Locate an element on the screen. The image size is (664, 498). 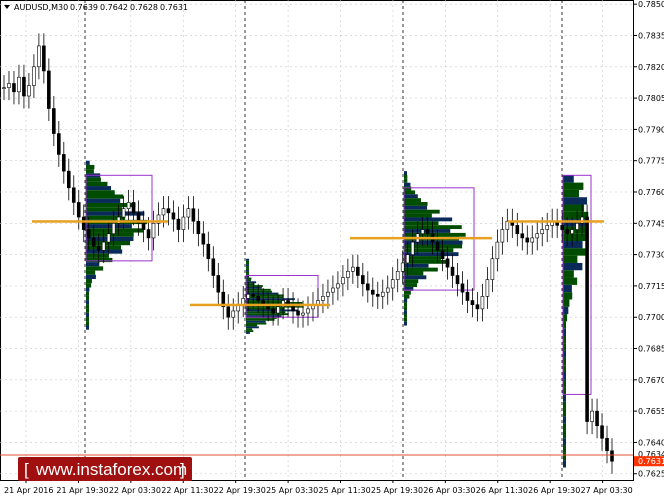
ohlc-close: 0.7631 is located at coordinates (174, 7).